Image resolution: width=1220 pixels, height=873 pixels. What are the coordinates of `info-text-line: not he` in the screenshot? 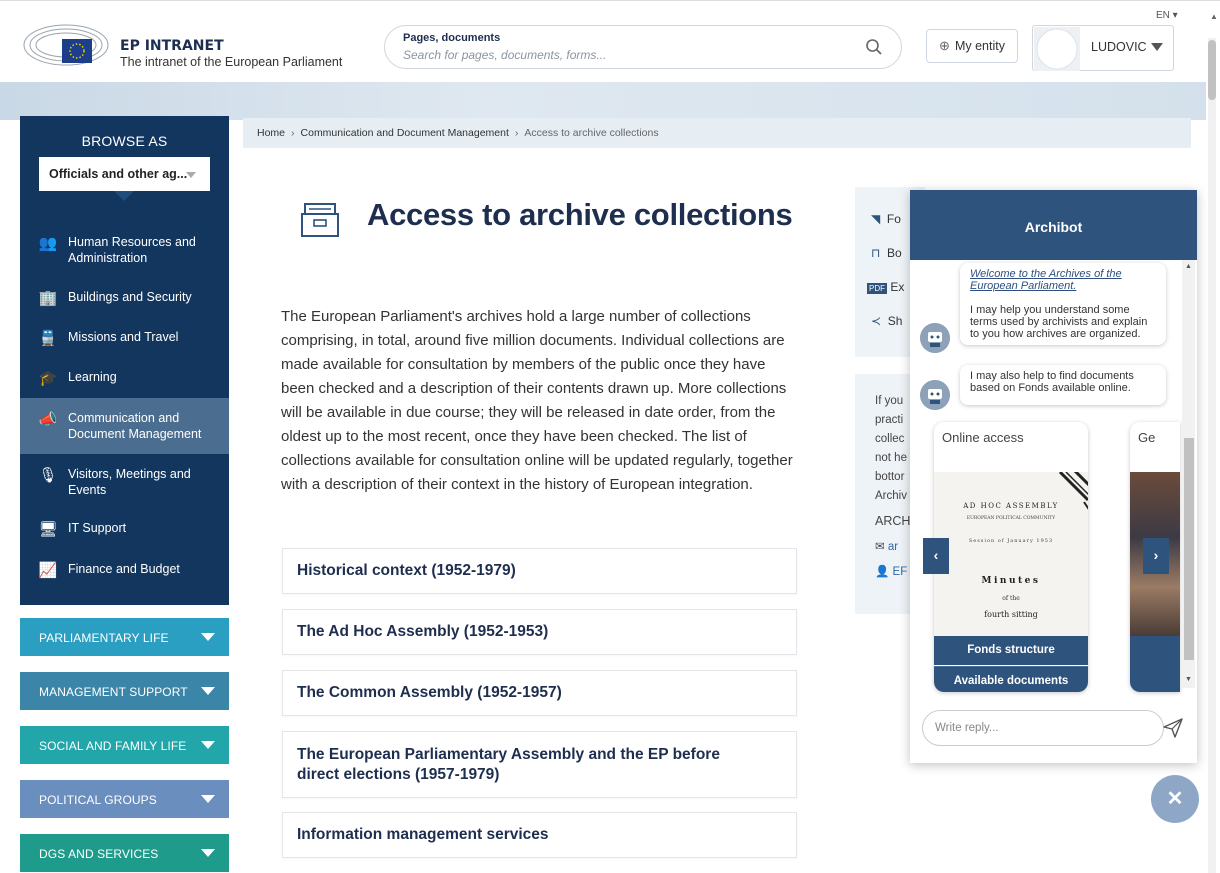 It's located at (891, 458).